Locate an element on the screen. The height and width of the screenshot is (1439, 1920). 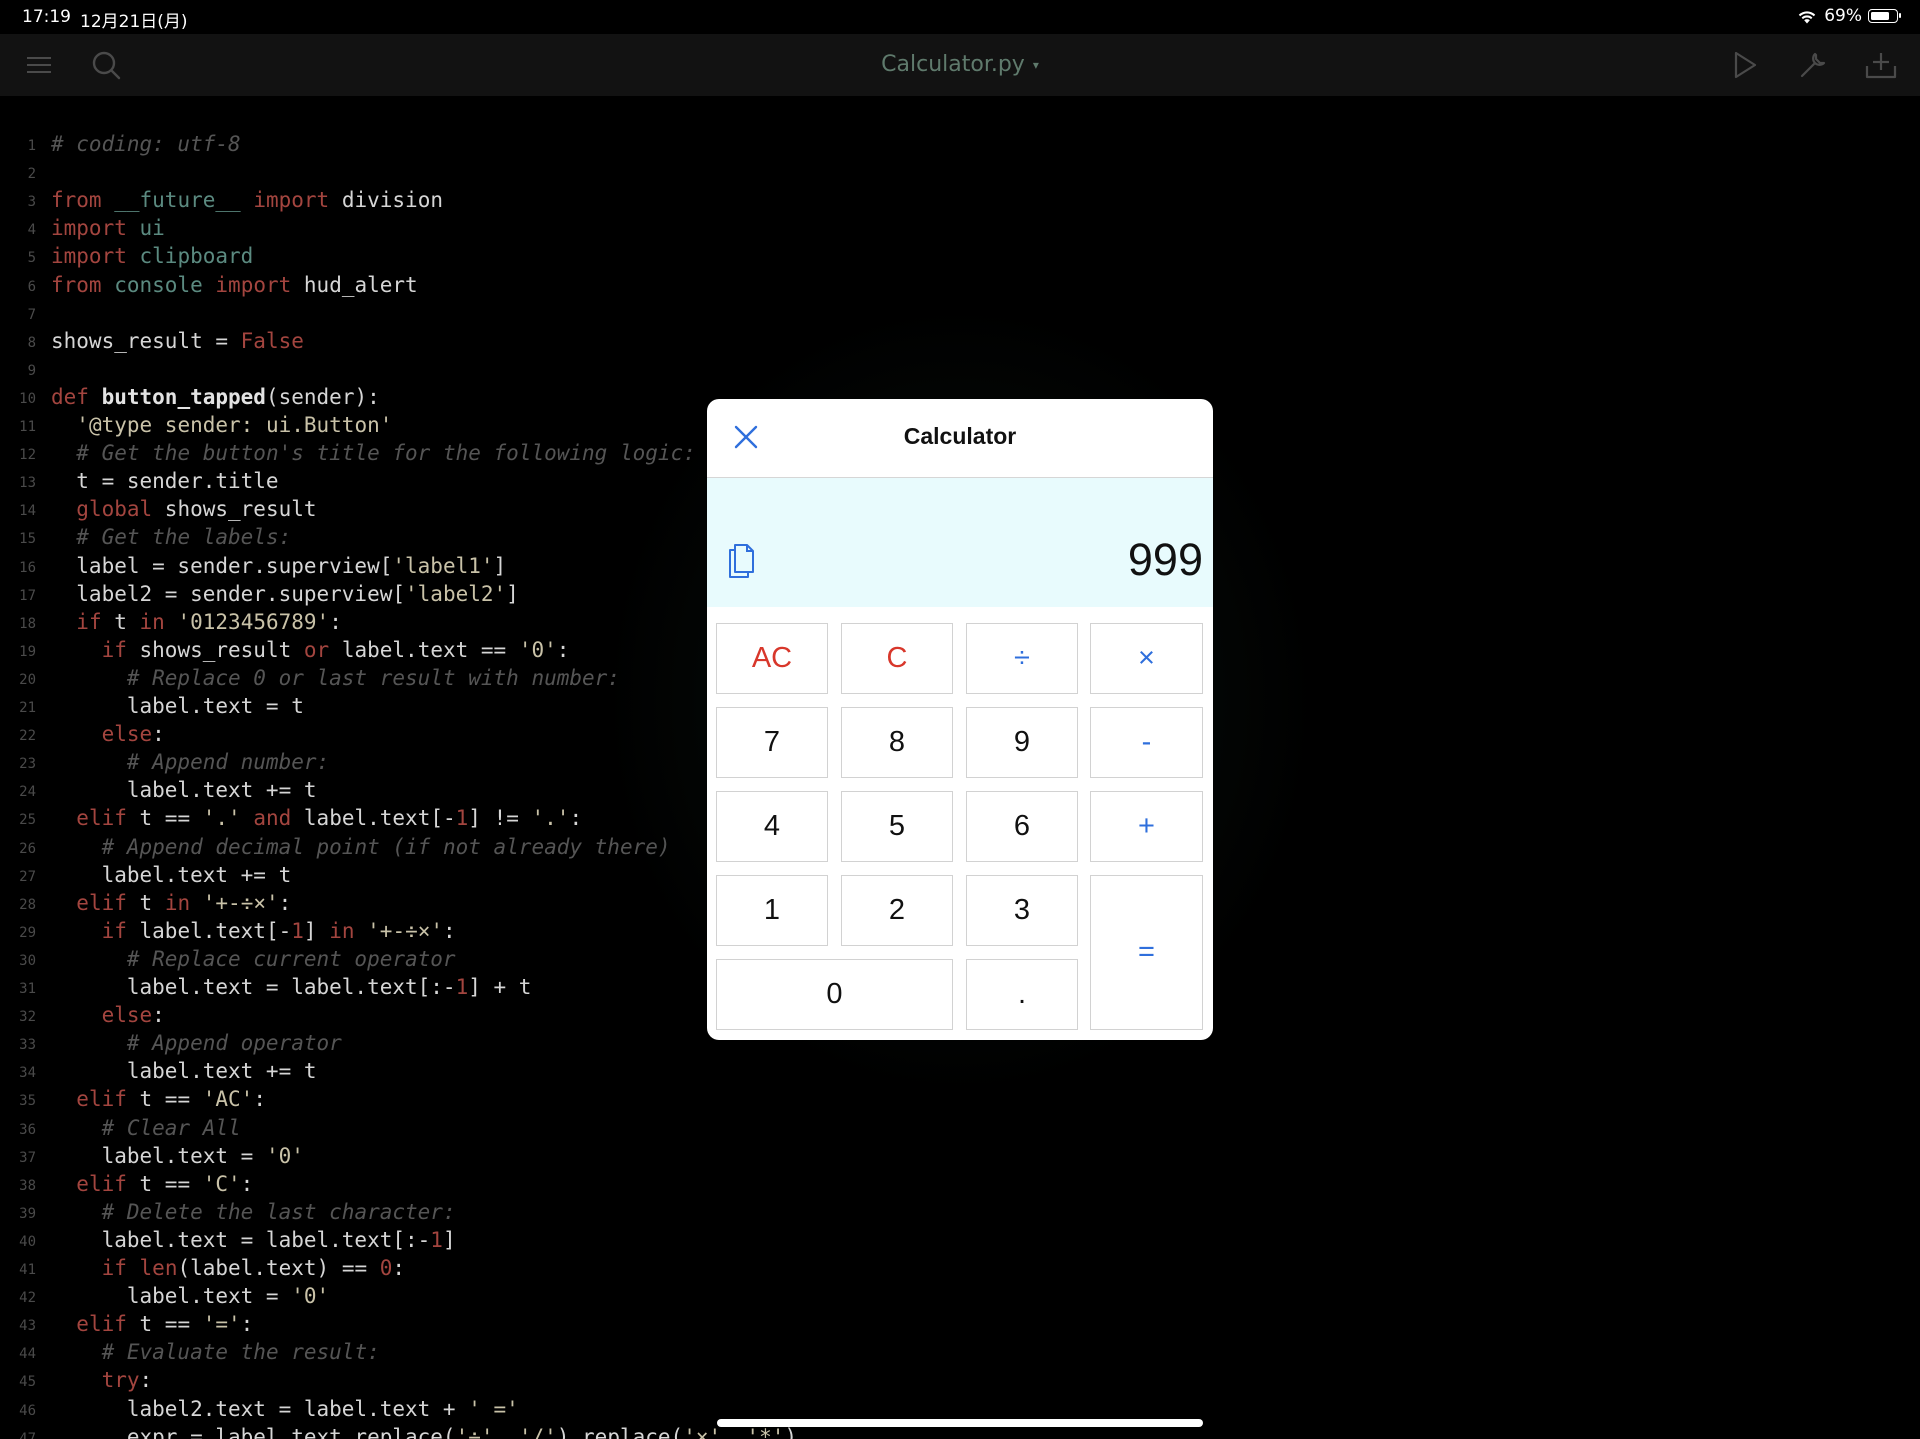
play-icon is located at coordinates (1744, 65).